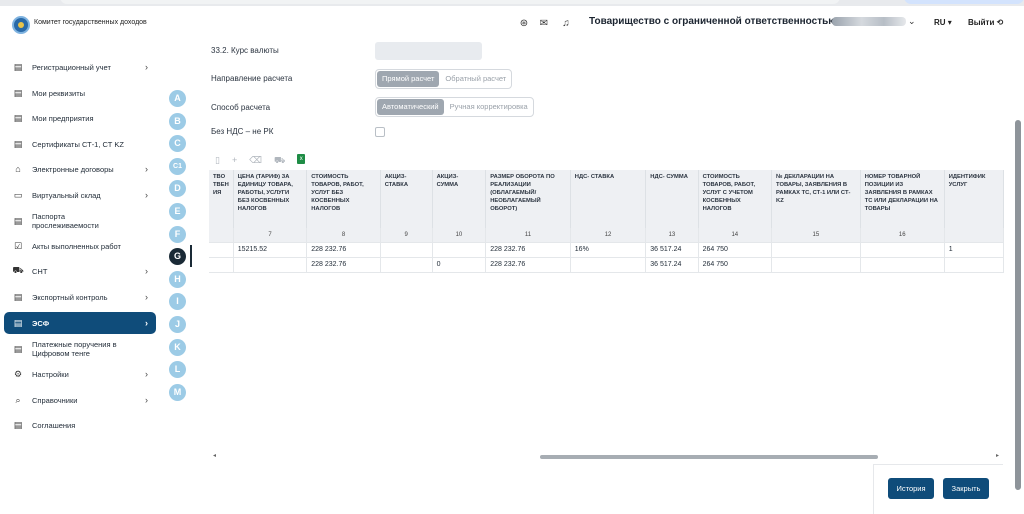 The height and width of the screenshot is (514, 1024). Describe the element at coordinates (234, 160) in the screenshot. I see `plus-icon: +` at that location.